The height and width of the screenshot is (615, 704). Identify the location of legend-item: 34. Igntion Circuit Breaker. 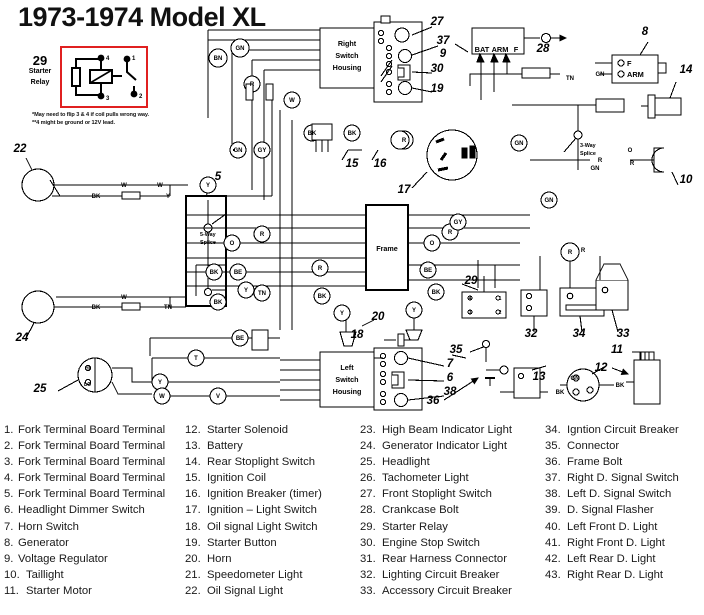
(624, 430).